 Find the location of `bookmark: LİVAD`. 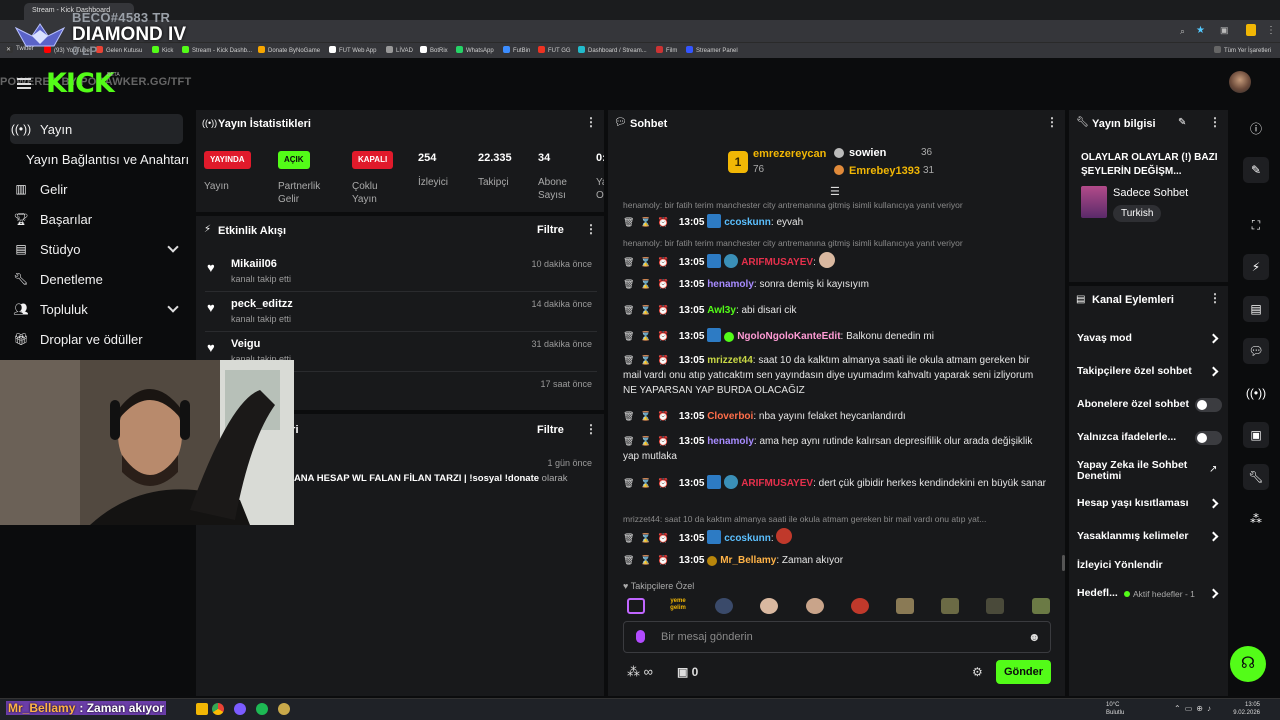

bookmark: LİVAD is located at coordinates (399, 50).